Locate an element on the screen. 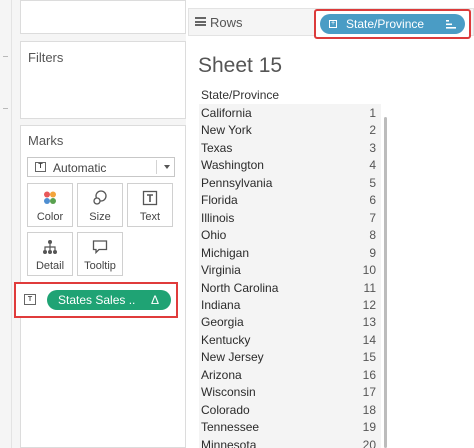 The width and height of the screenshot is (474, 448). detail-button: Detail is located at coordinates (50, 254).